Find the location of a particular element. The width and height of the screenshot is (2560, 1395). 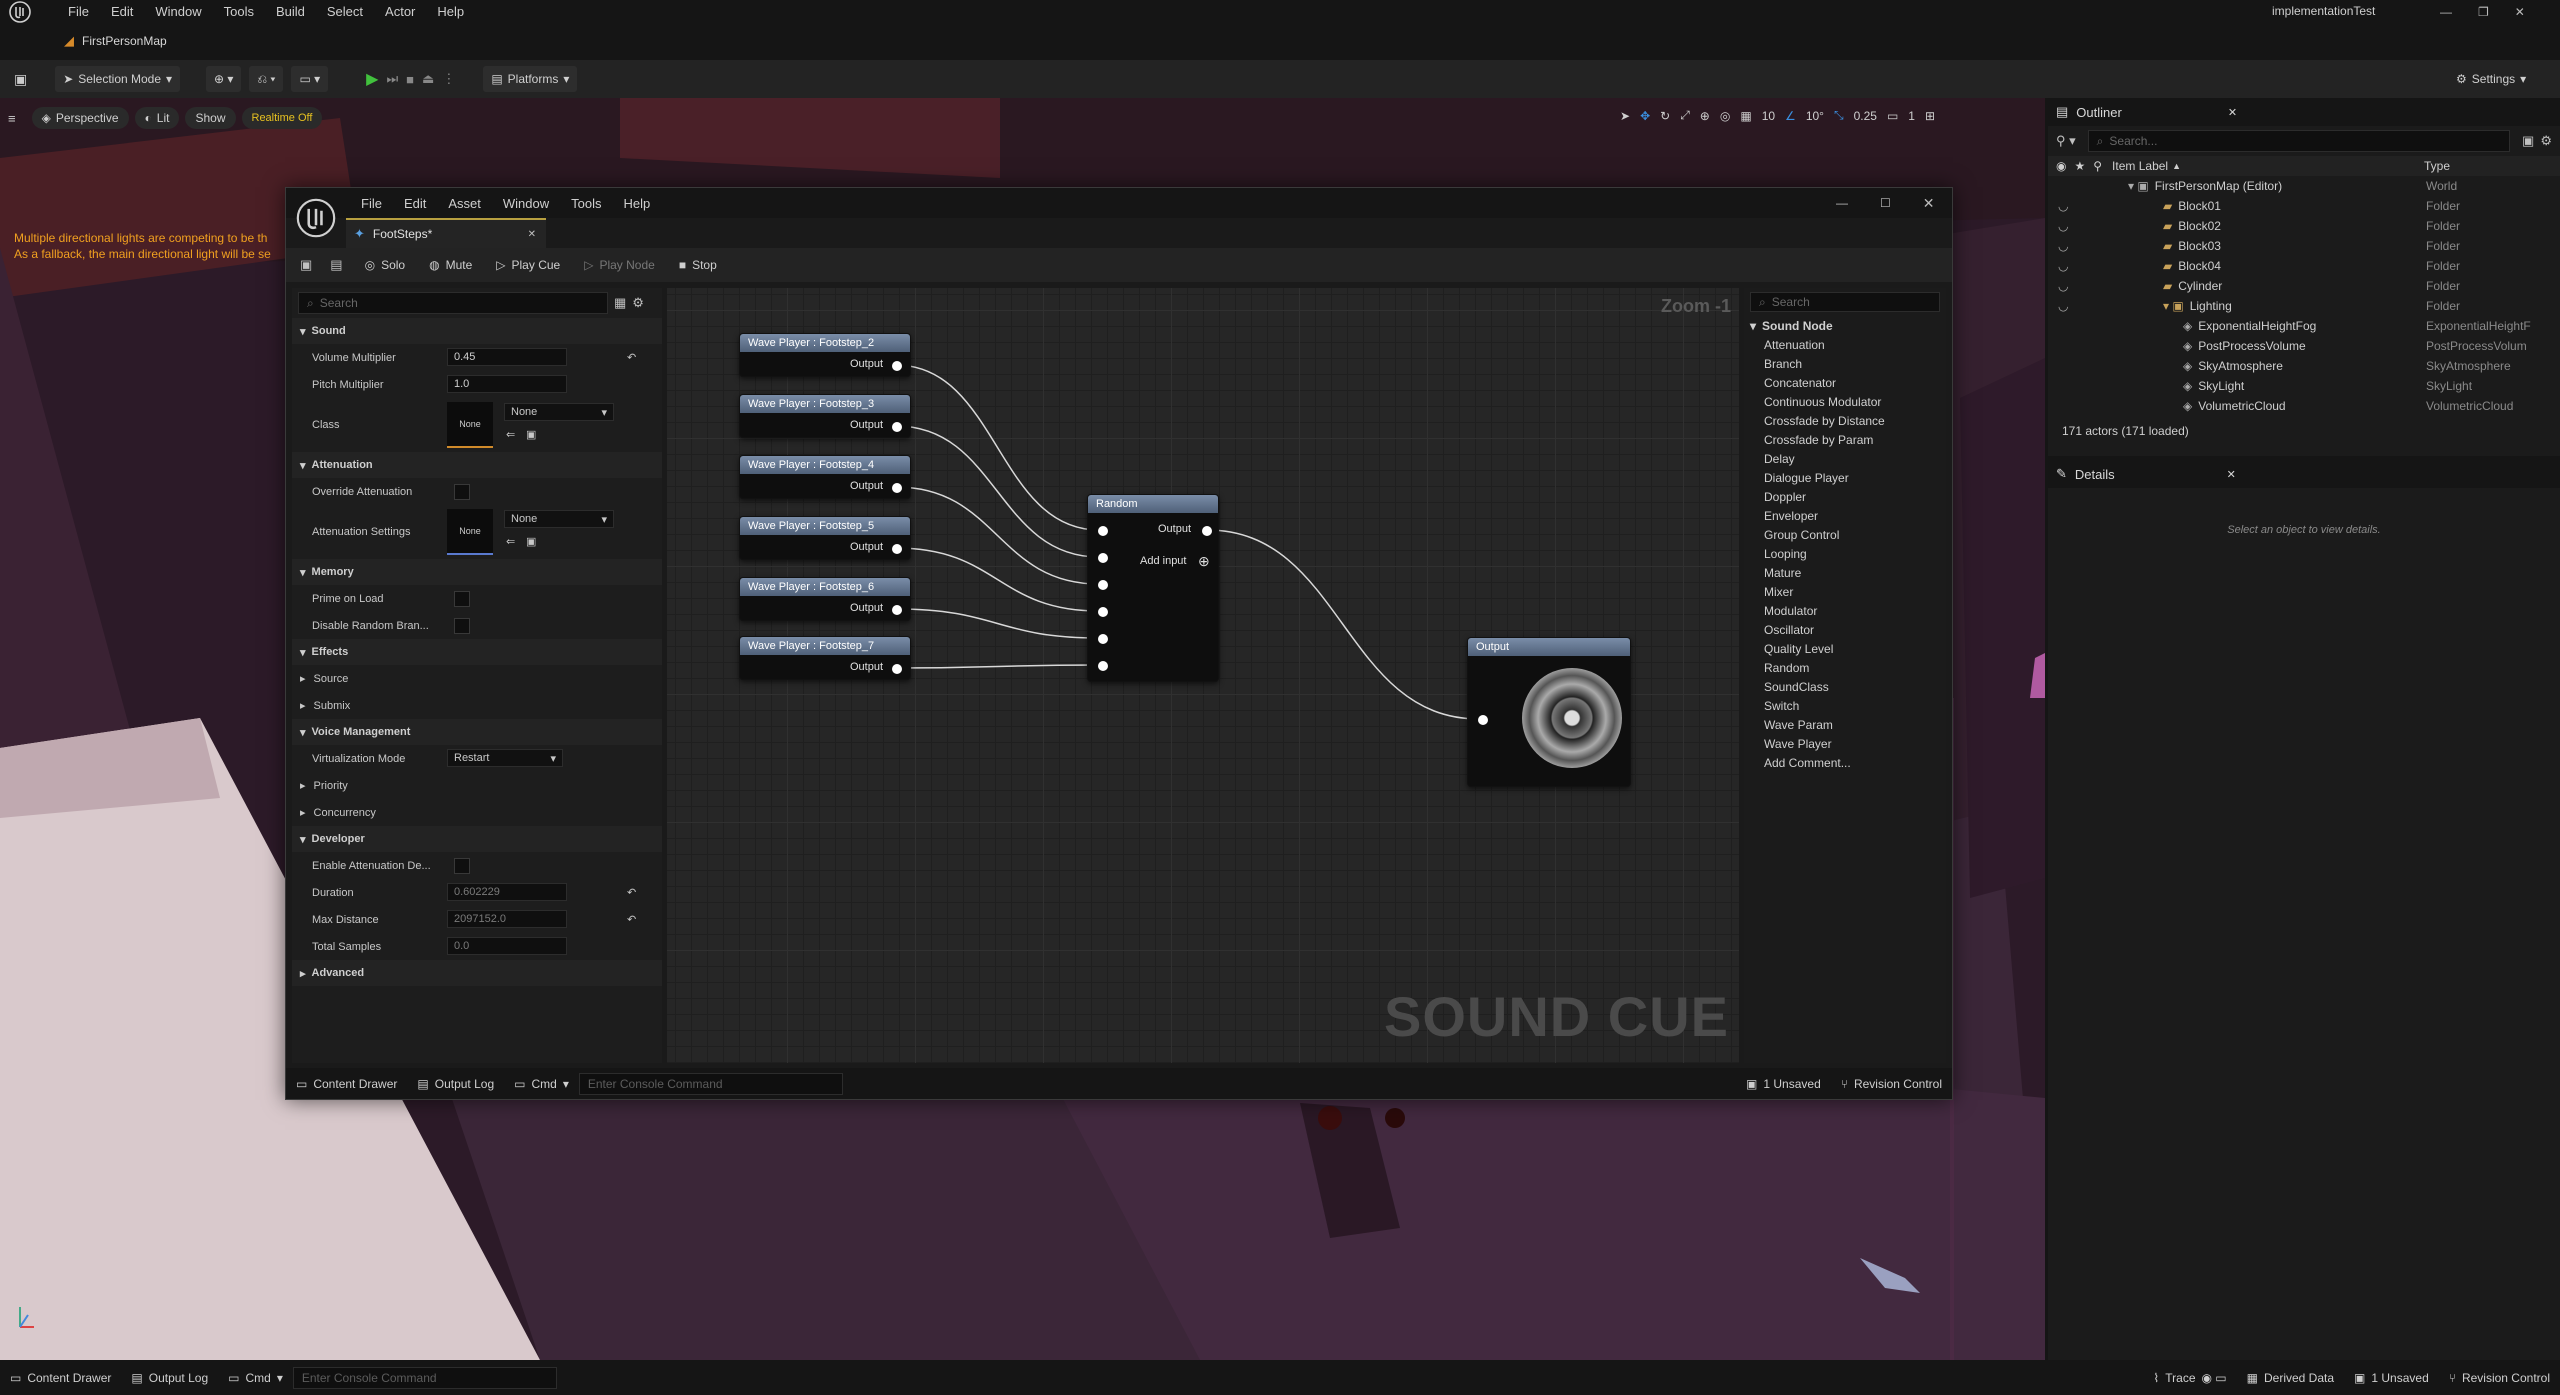

section-advanced: ▸ Advanced is located at coordinates (477, 973).